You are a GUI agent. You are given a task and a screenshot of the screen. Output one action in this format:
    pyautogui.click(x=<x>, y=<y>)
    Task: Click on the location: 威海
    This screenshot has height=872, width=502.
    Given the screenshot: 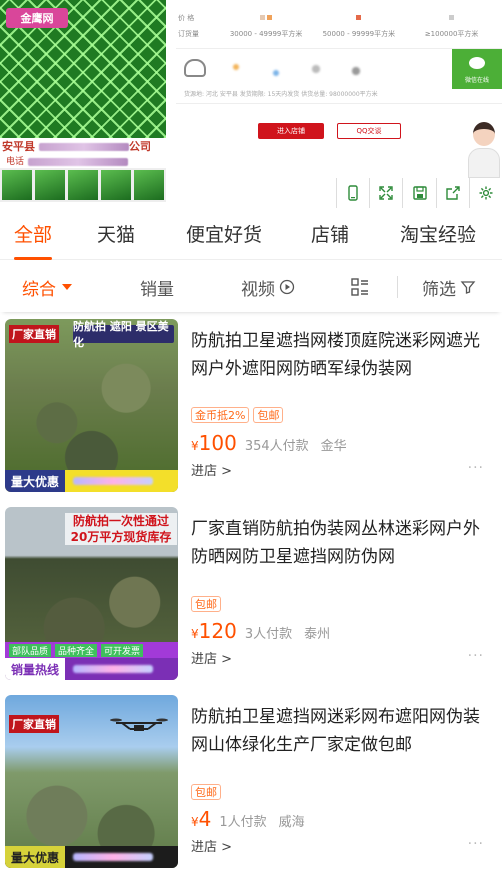 What is the action you would take?
    pyautogui.click(x=291, y=822)
    